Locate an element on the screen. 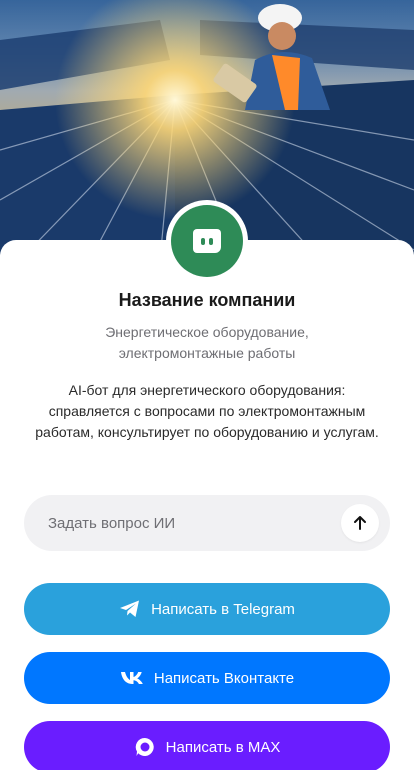  max-button-label: Написать в MAX is located at coordinates (223, 747).